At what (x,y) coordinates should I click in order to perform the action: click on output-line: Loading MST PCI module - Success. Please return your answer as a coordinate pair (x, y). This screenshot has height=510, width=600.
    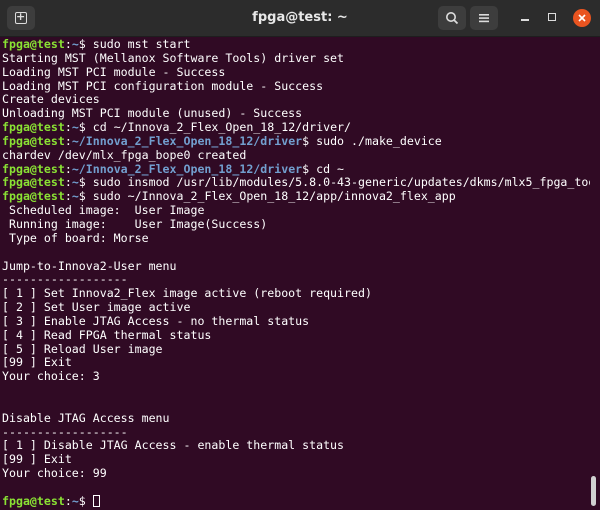
    Looking at the image, I should click on (114, 71).